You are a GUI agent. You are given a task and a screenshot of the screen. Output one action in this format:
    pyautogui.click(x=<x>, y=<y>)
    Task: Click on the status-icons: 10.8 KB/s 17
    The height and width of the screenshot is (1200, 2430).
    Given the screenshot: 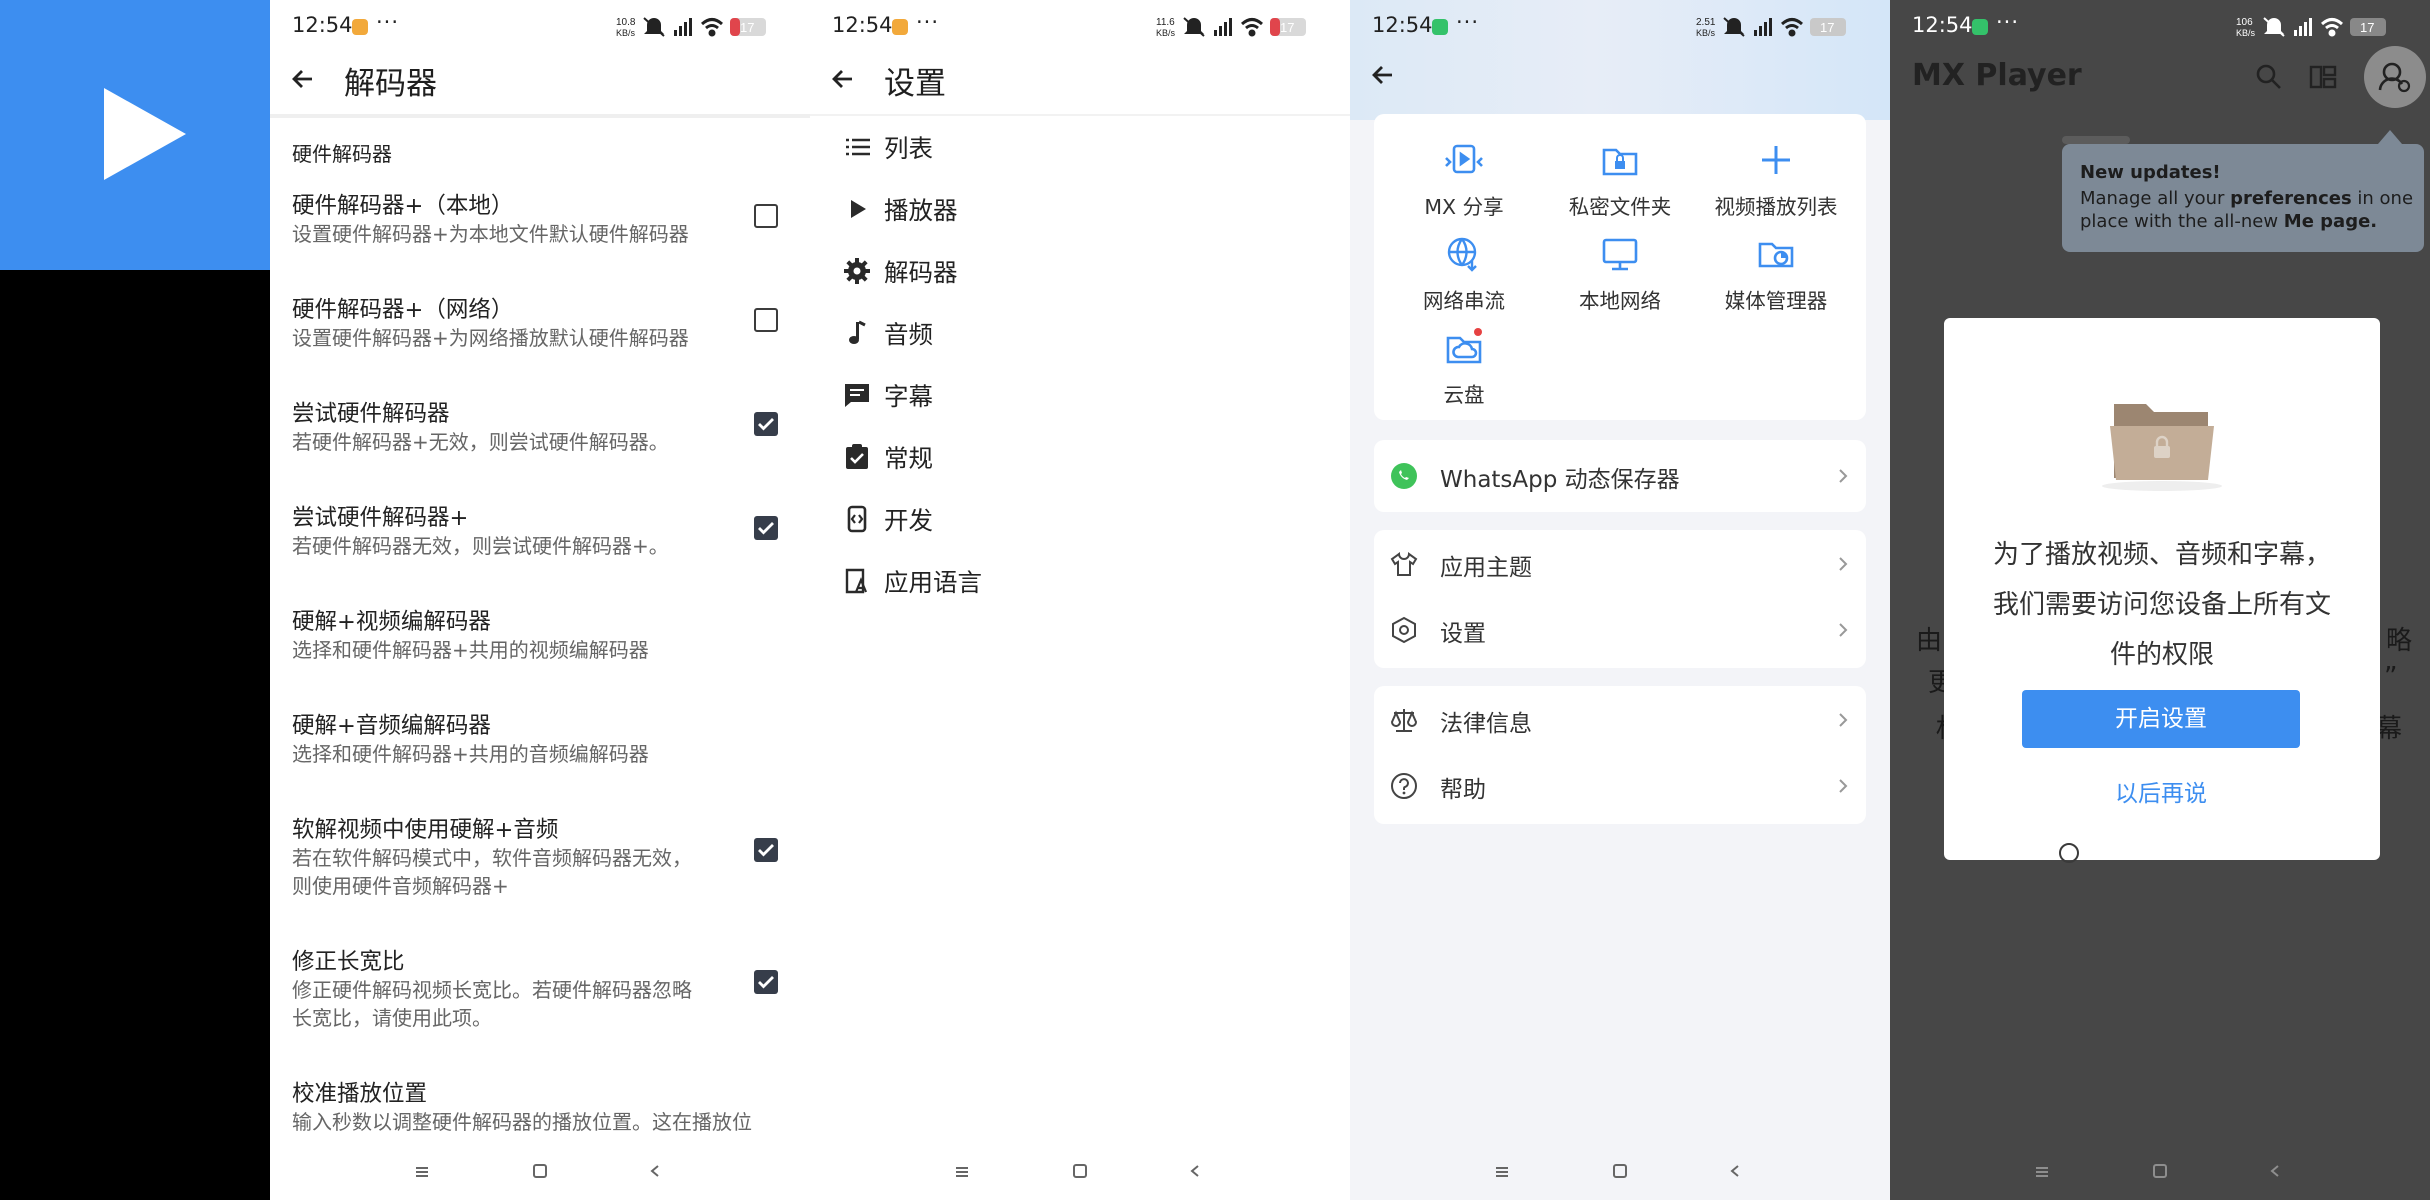 What is the action you would take?
    pyautogui.click(x=691, y=27)
    